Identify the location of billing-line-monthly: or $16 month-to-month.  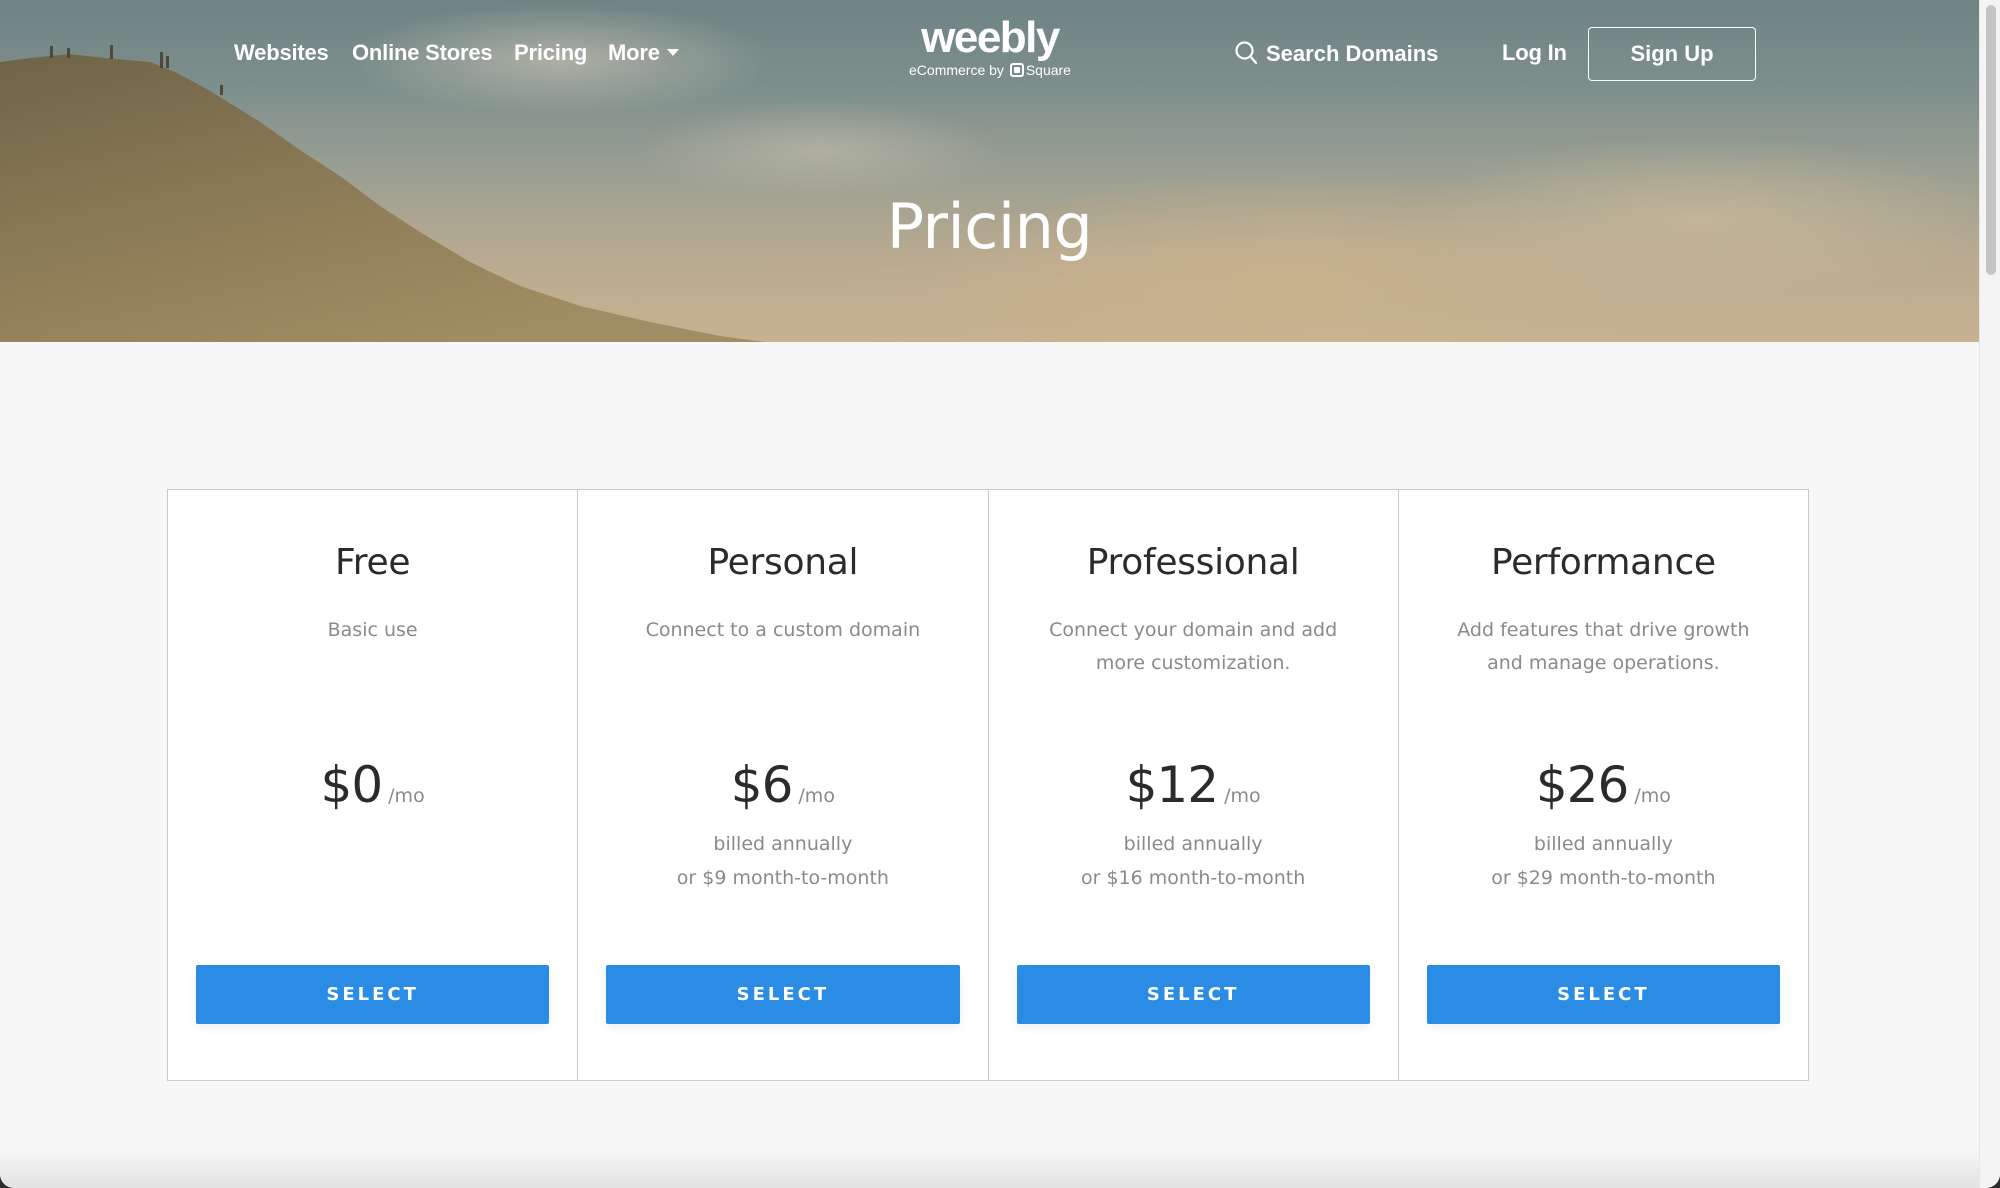
(1193, 878).